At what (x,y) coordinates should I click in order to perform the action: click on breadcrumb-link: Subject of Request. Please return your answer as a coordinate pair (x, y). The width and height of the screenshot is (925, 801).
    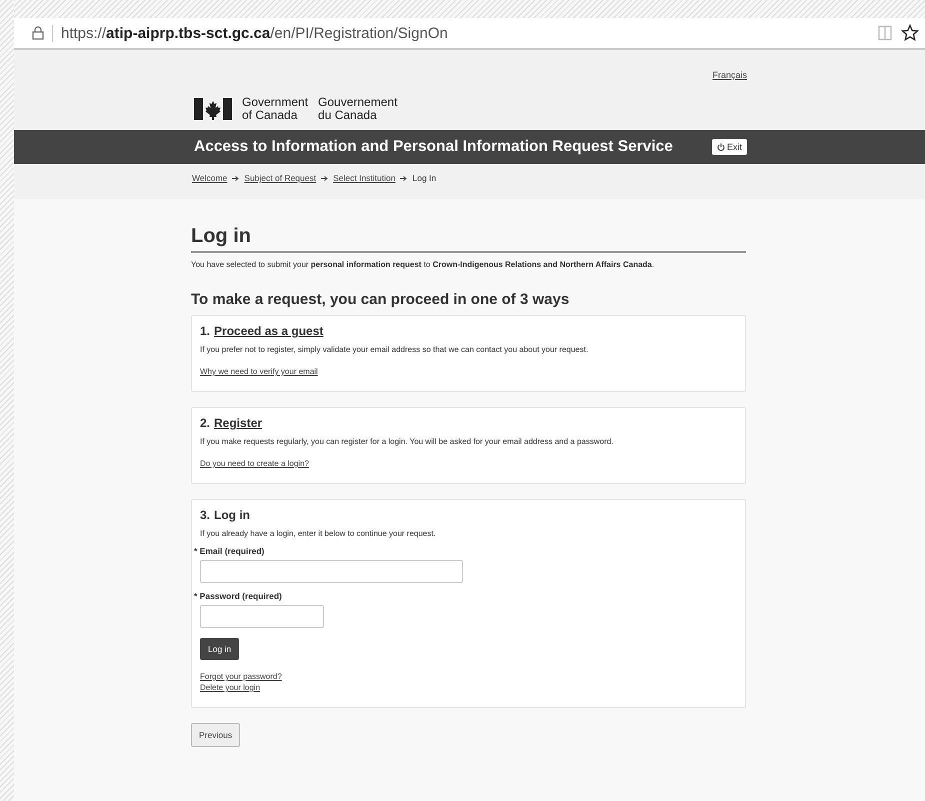
    Looking at the image, I should click on (280, 178).